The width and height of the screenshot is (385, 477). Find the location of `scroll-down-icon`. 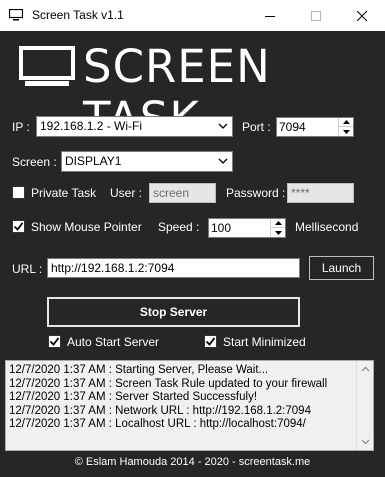

scroll-down-icon is located at coordinates (365, 442).